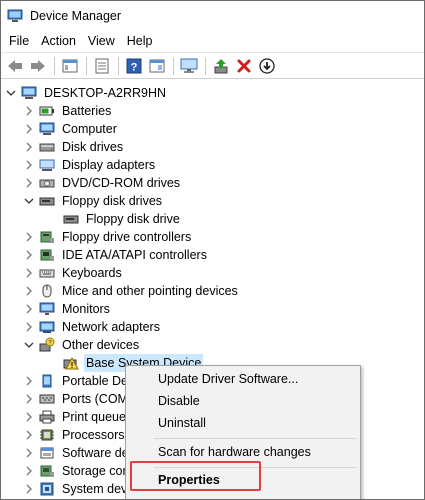  I want to click on network-adapter-icon, so click(47, 327).